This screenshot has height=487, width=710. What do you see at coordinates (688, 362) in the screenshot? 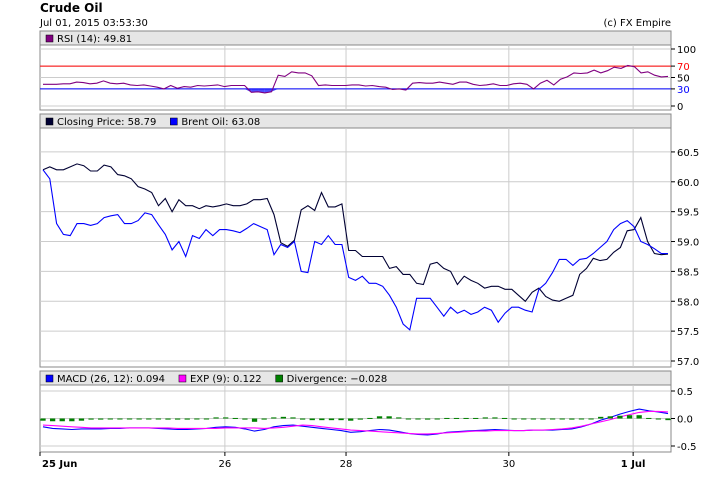
I see `y-tick-label: 57.0` at bounding box center [688, 362].